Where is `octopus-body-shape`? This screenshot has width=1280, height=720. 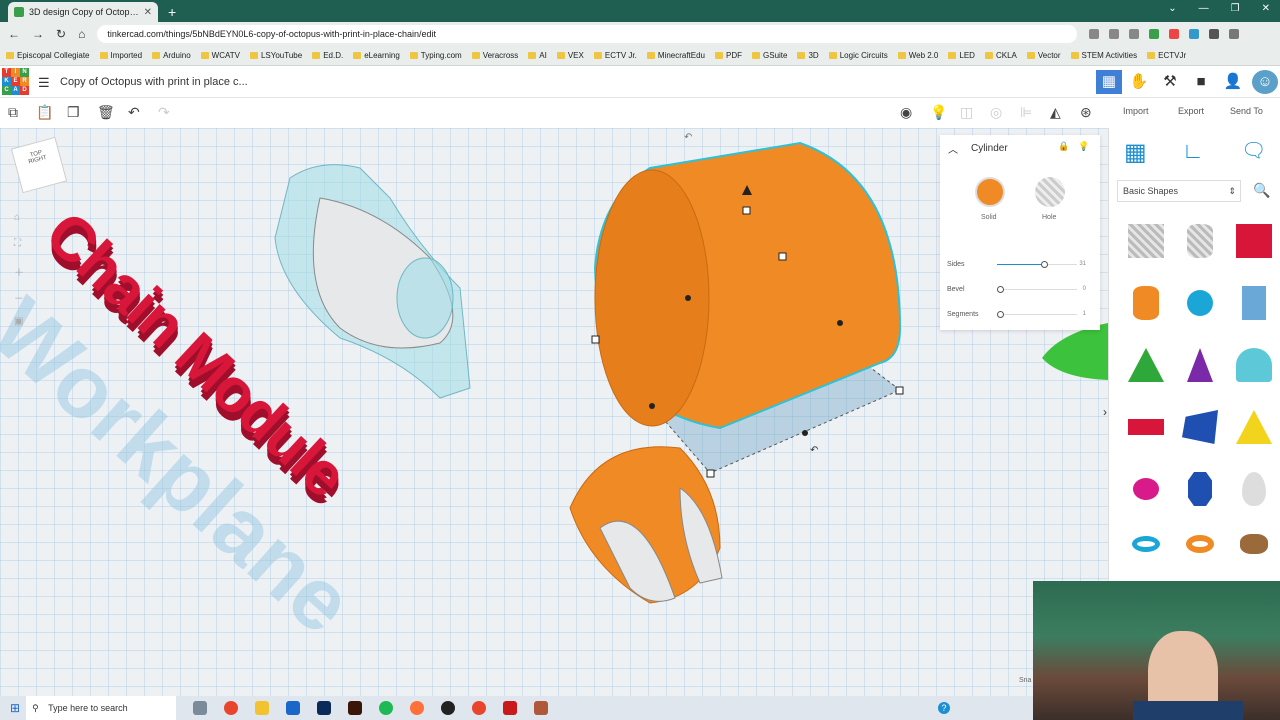 octopus-body-shape is located at coordinates (372, 281).